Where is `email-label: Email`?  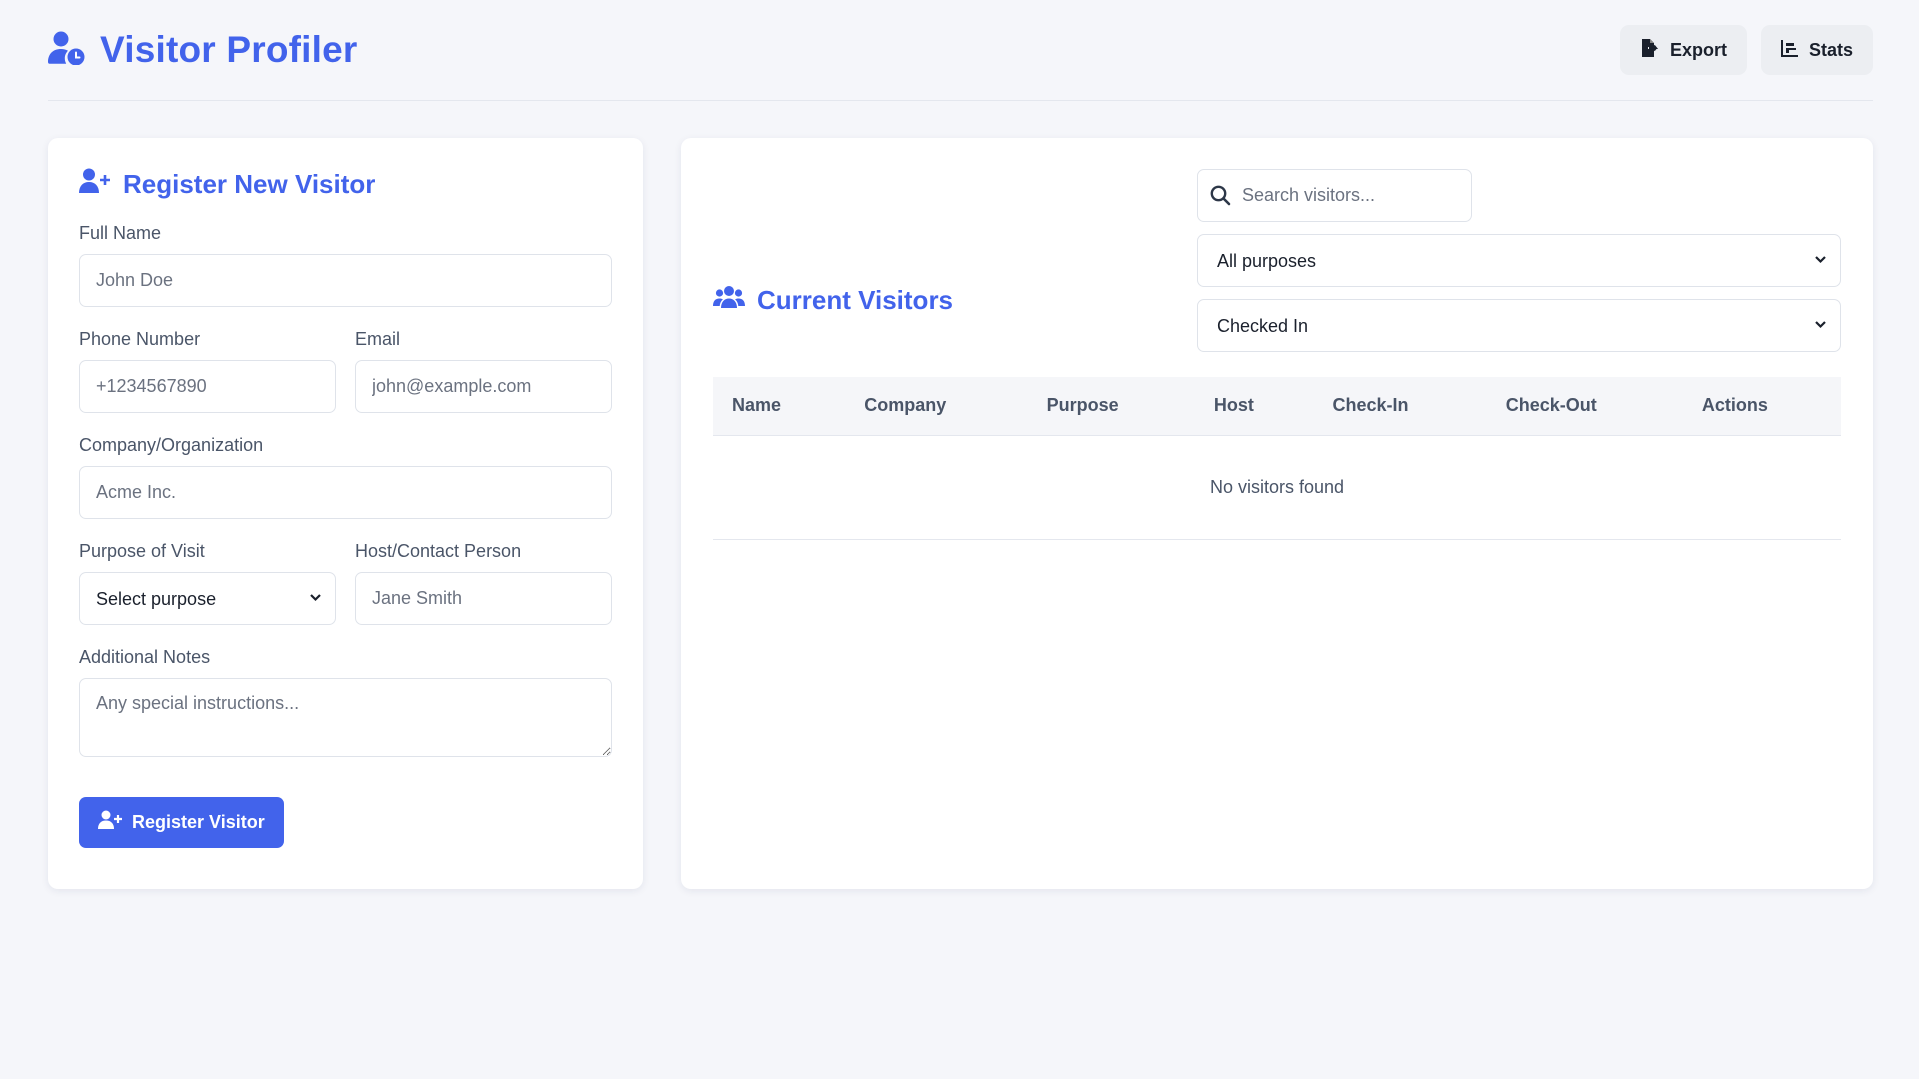 email-label: Email is located at coordinates (378, 339).